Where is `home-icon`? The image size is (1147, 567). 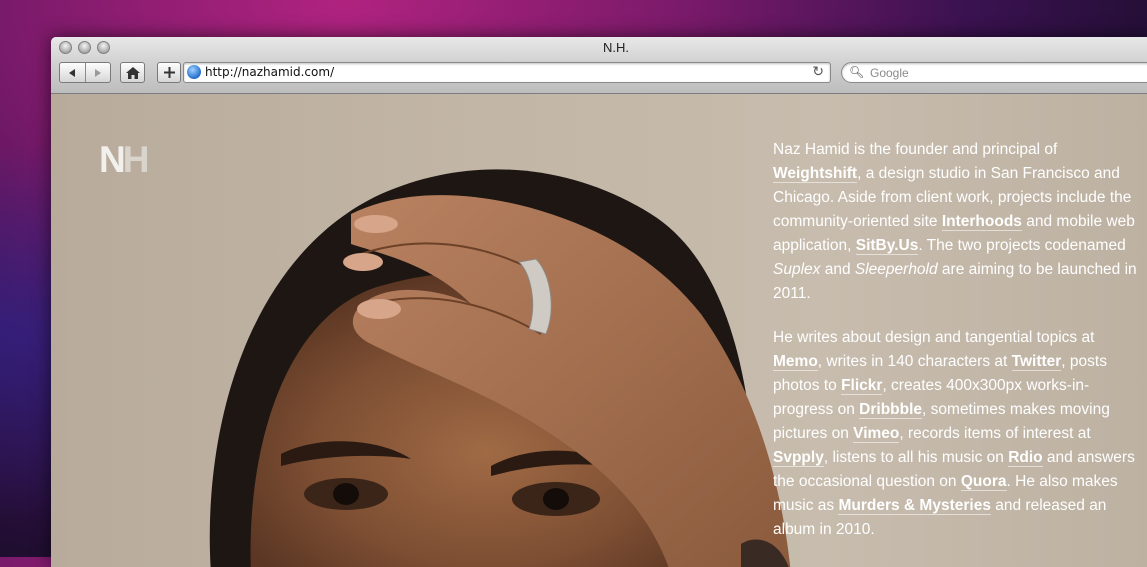 home-icon is located at coordinates (132, 72).